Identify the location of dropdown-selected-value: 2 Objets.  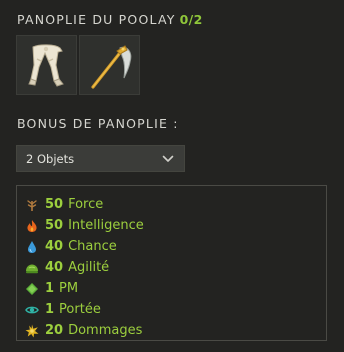
(50, 158).